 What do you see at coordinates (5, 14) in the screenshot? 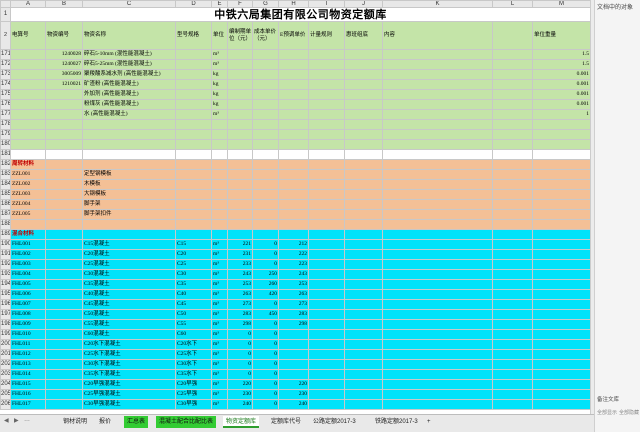
I see `row-header: 1` at bounding box center [5, 14].